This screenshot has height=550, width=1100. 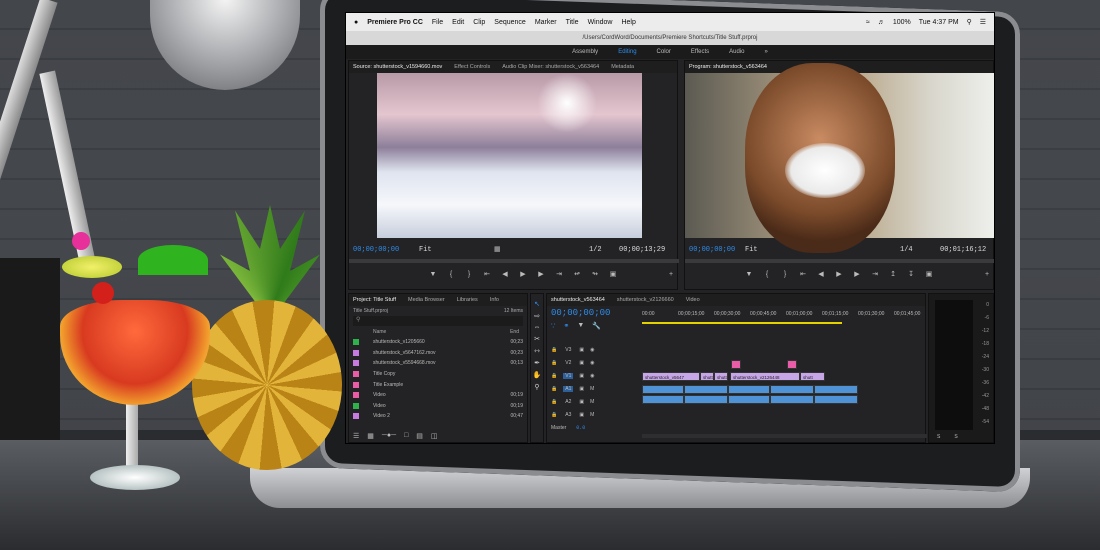 What do you see at coordinates (881, 22) in the screenshot?
I see `volume-icon: ♬` at bounding box center [881, 22].